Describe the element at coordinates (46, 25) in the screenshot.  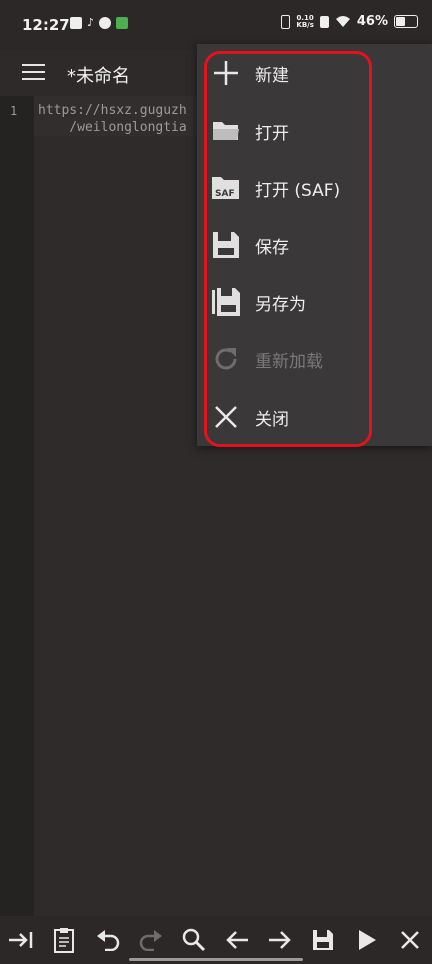
I see `status-time: 12:27` at that location.